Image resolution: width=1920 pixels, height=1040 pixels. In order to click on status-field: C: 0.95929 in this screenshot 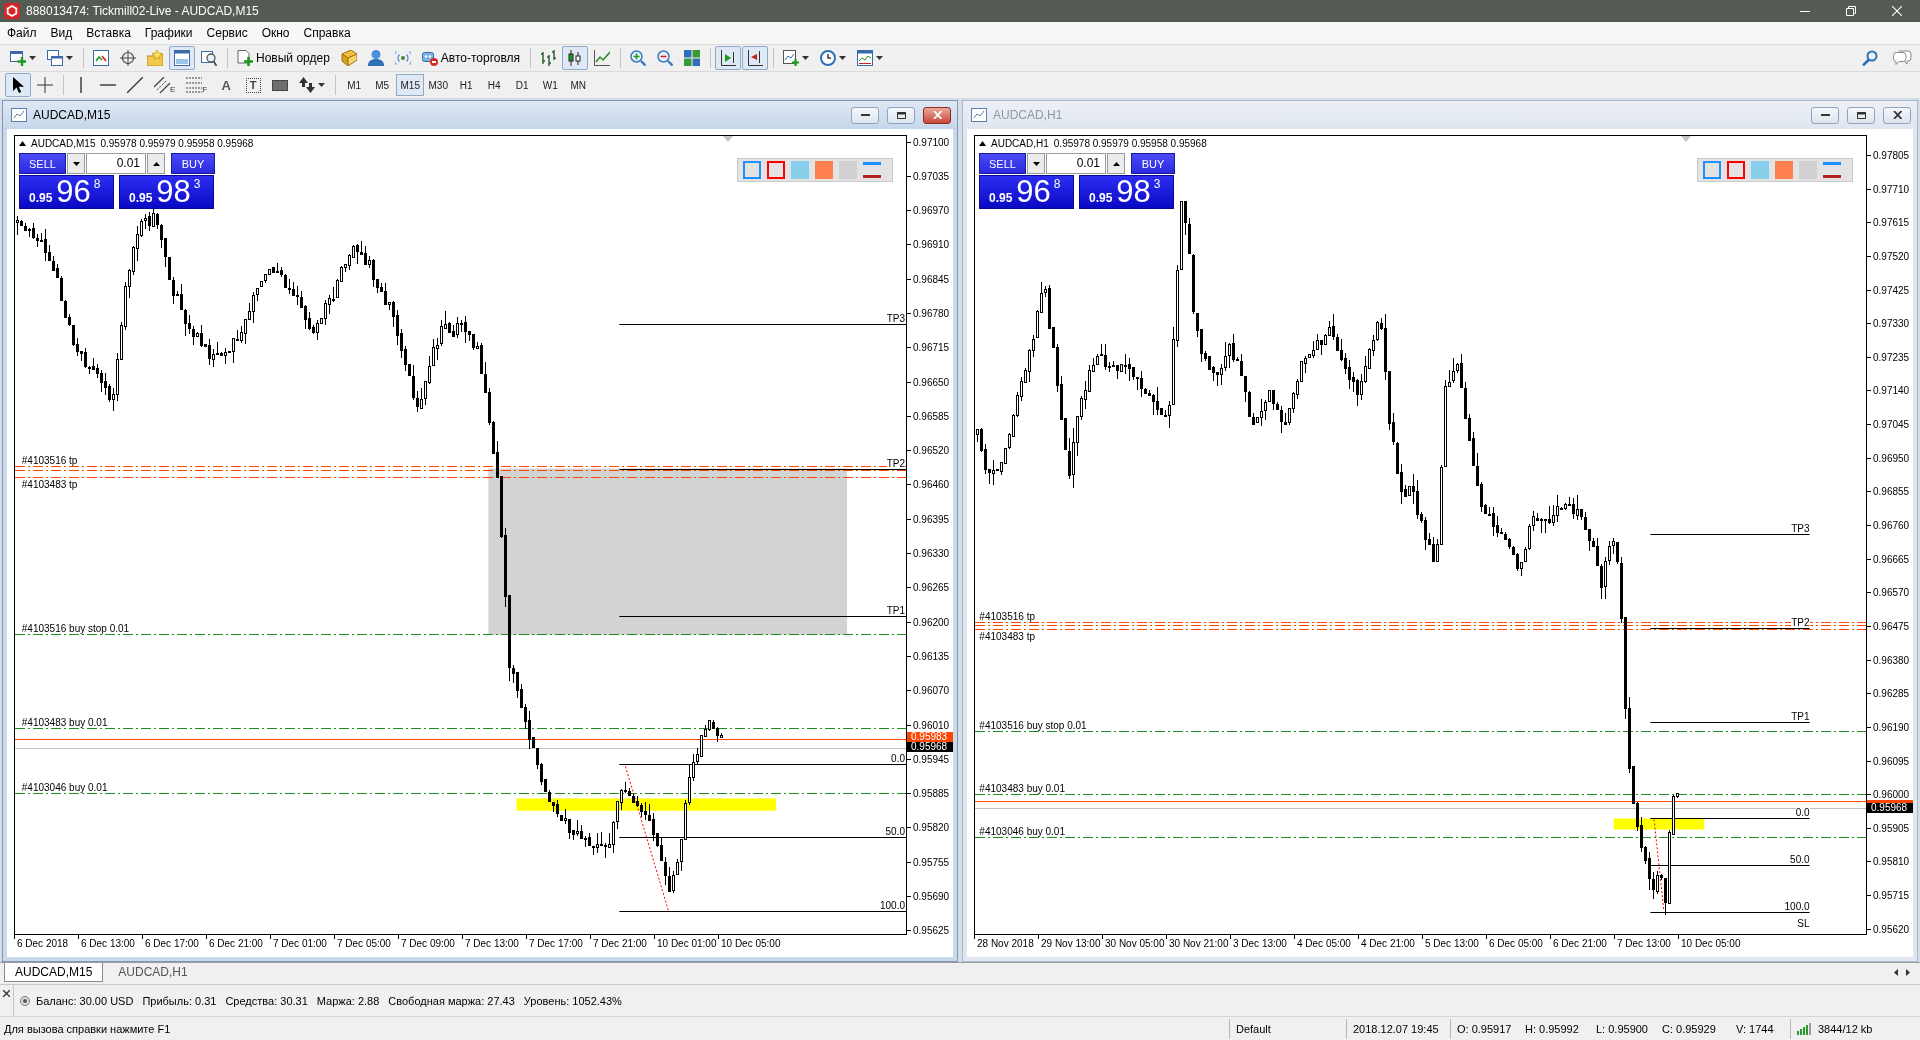, I will do `click(1692, 1028)`.